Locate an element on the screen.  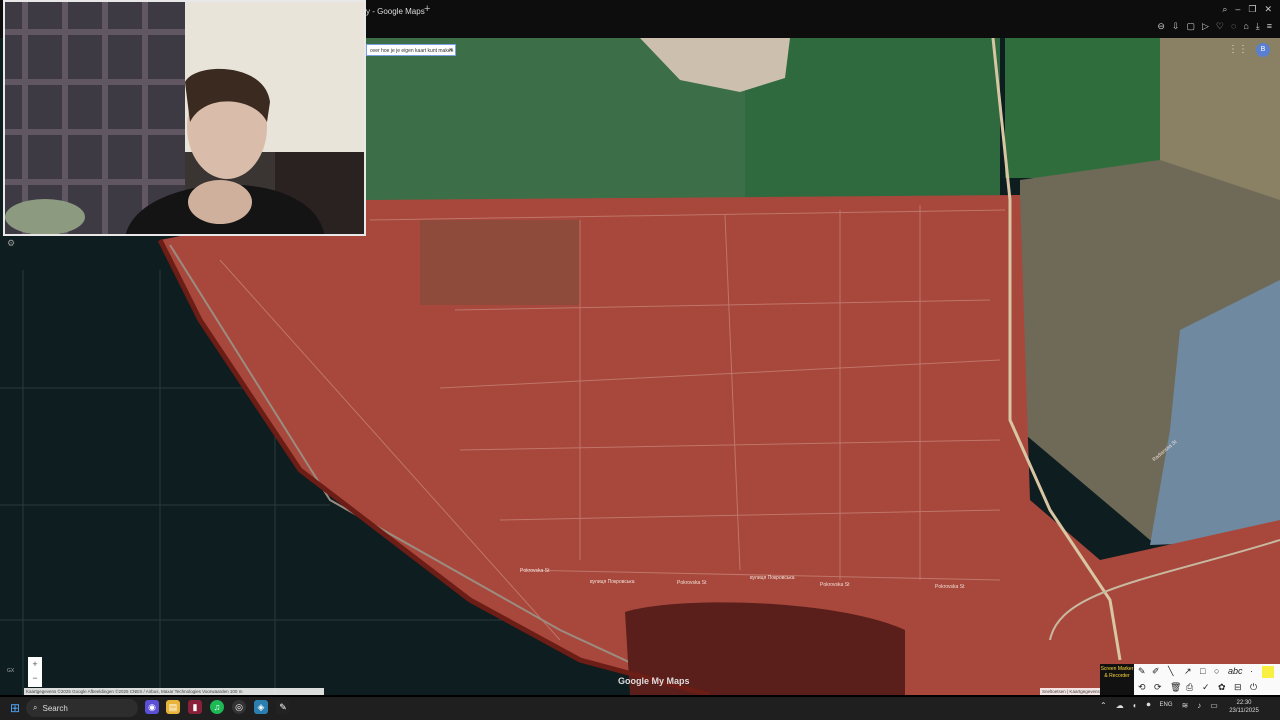
webcam-overlay is located at coordinates (184, 118).